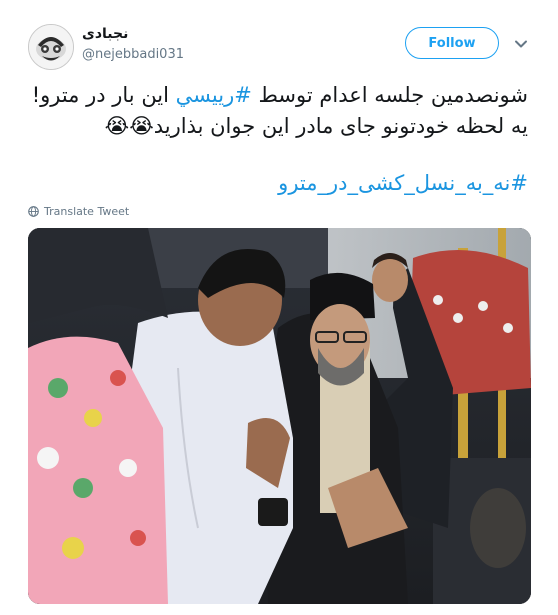 This screenshot has width=558, height=615. I want to click on avatar-image, so click(51, 47).